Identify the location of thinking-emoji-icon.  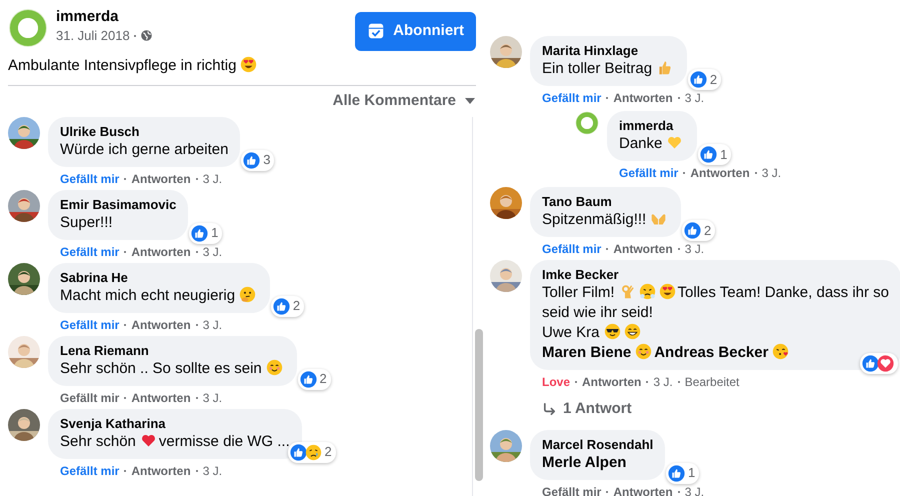
(247, 294).